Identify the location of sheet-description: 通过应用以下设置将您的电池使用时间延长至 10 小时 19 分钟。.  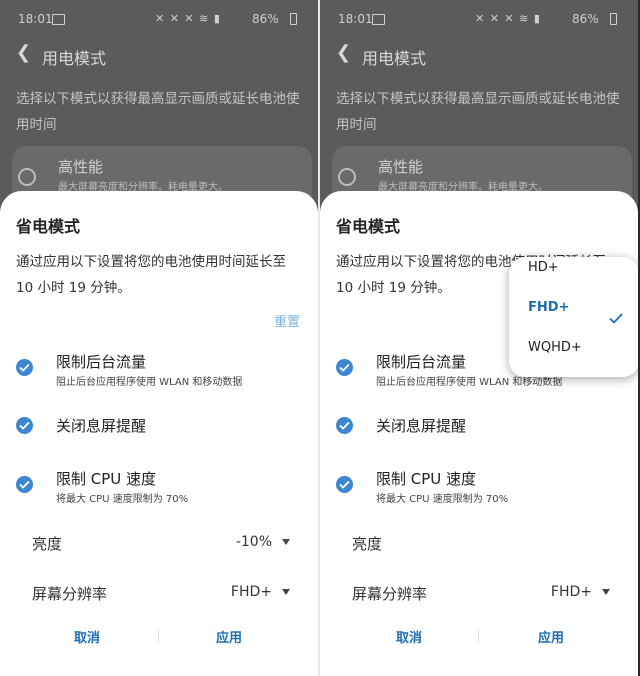
(151, 275).